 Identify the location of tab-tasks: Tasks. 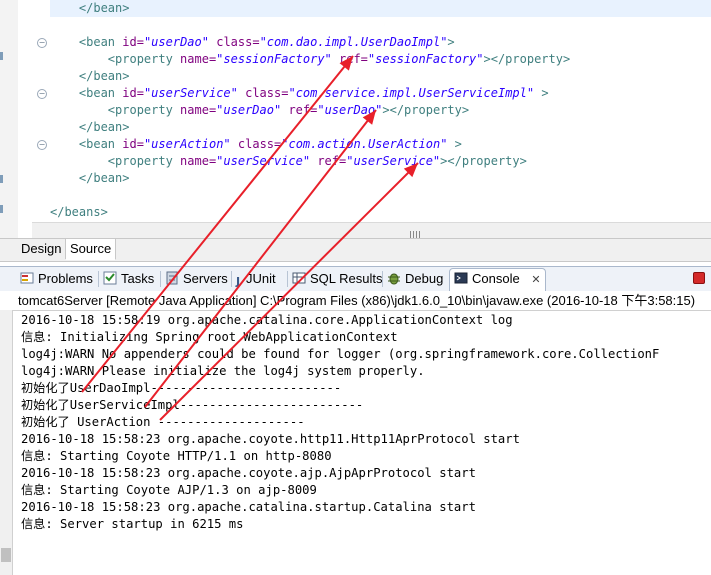
(128, 279).